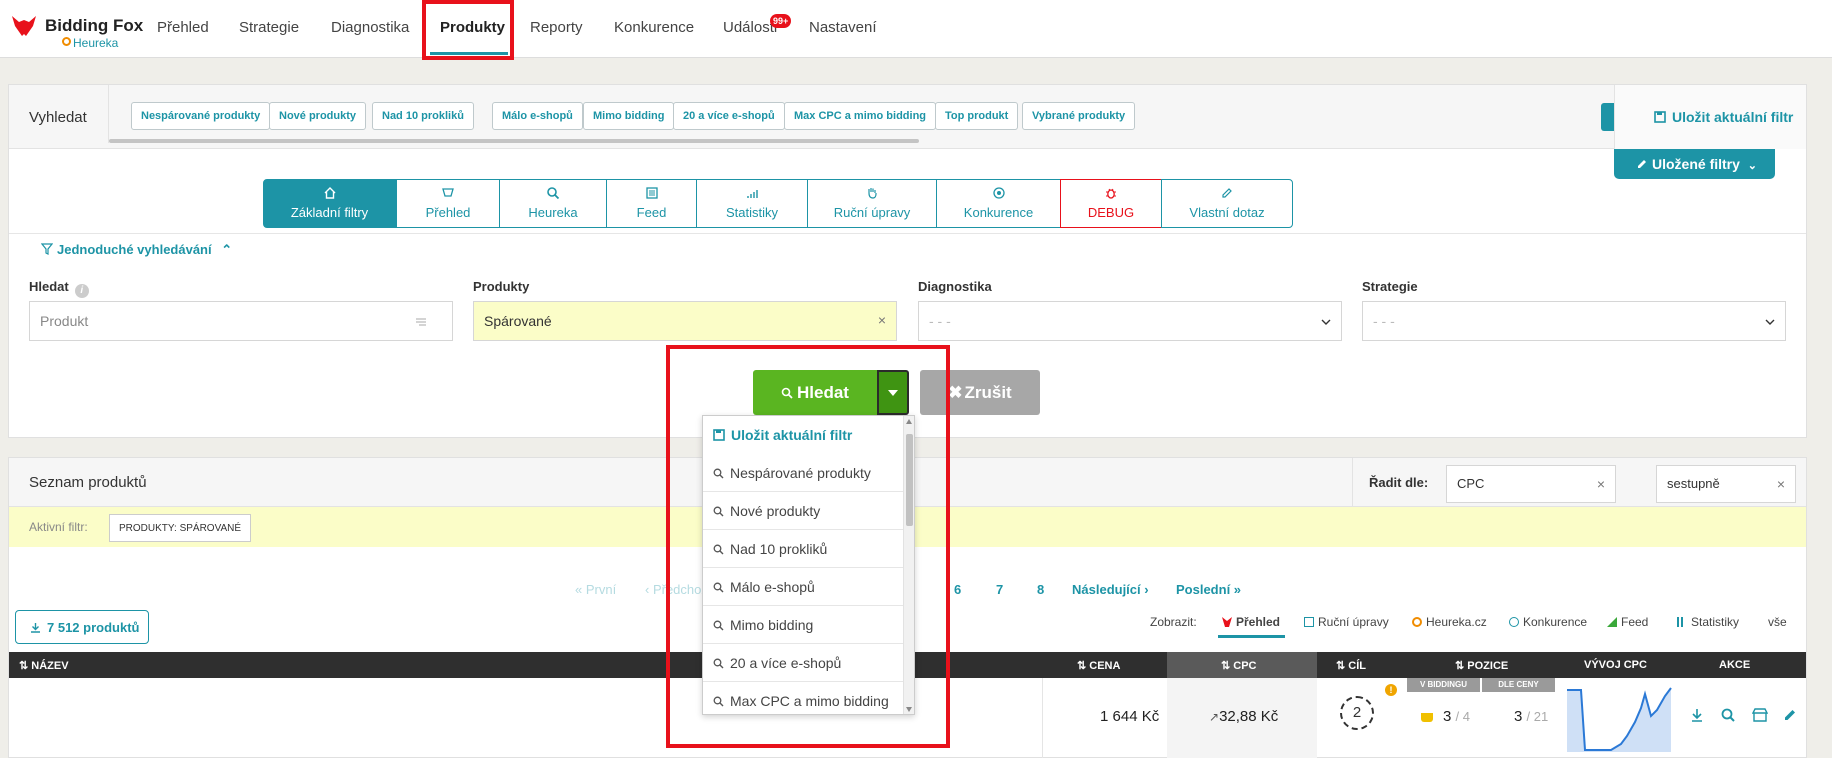 The image size is (1832, 758). I want to click on col-price: ⇅ CENA, so click(1098, 665).